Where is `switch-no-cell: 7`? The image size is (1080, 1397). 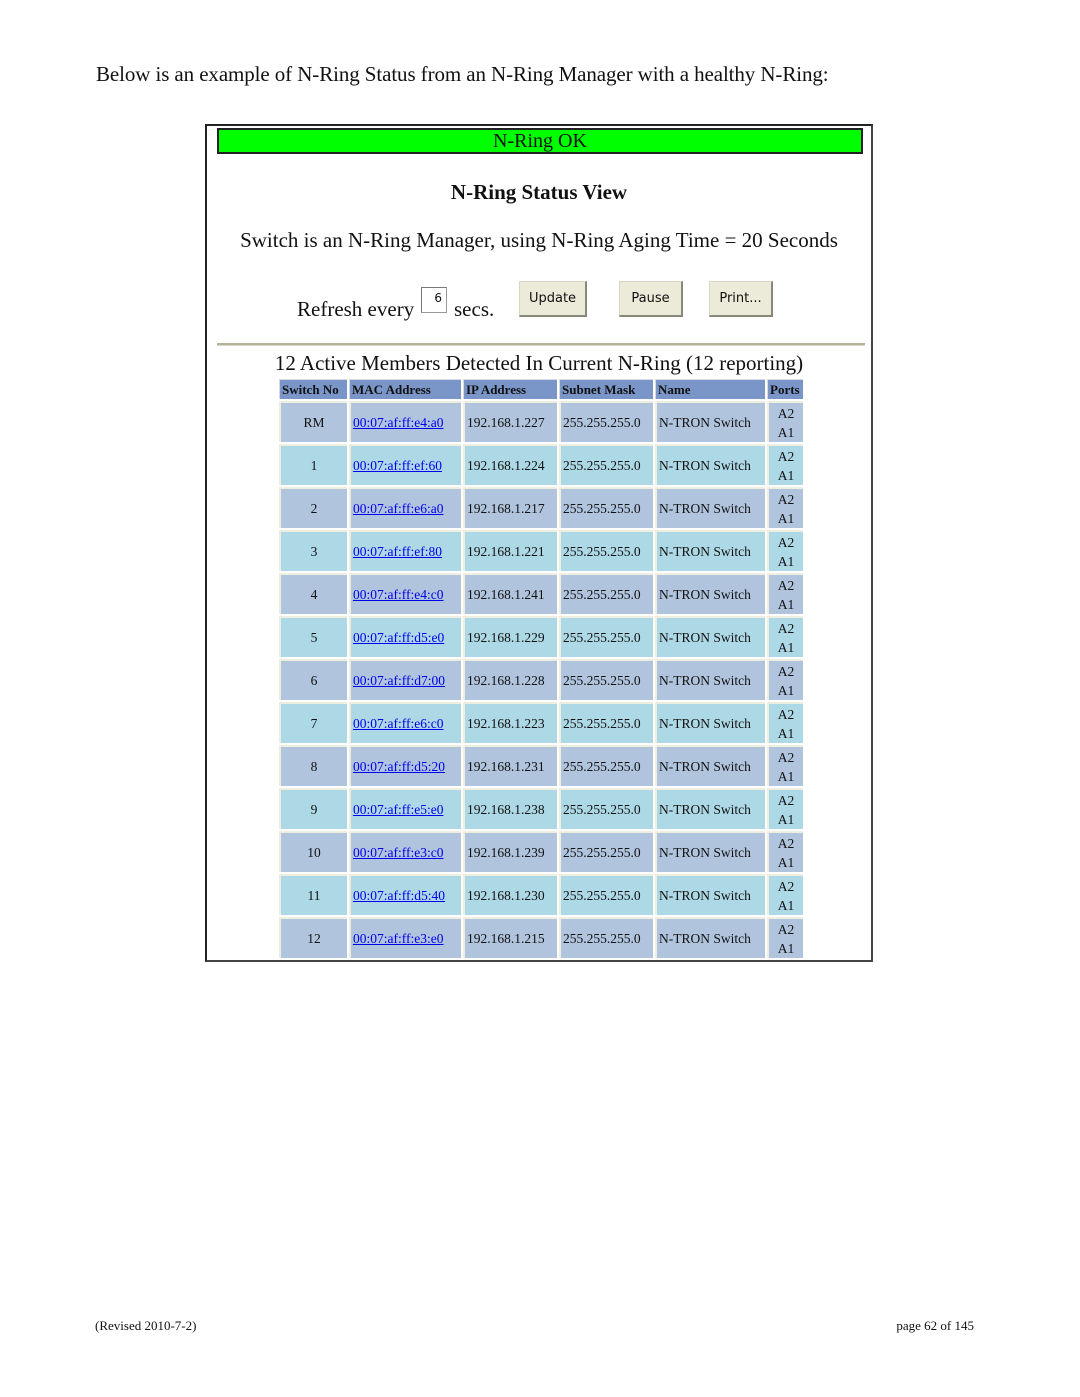
switch-no-cell: 7 is located at coordinates (313, 722).